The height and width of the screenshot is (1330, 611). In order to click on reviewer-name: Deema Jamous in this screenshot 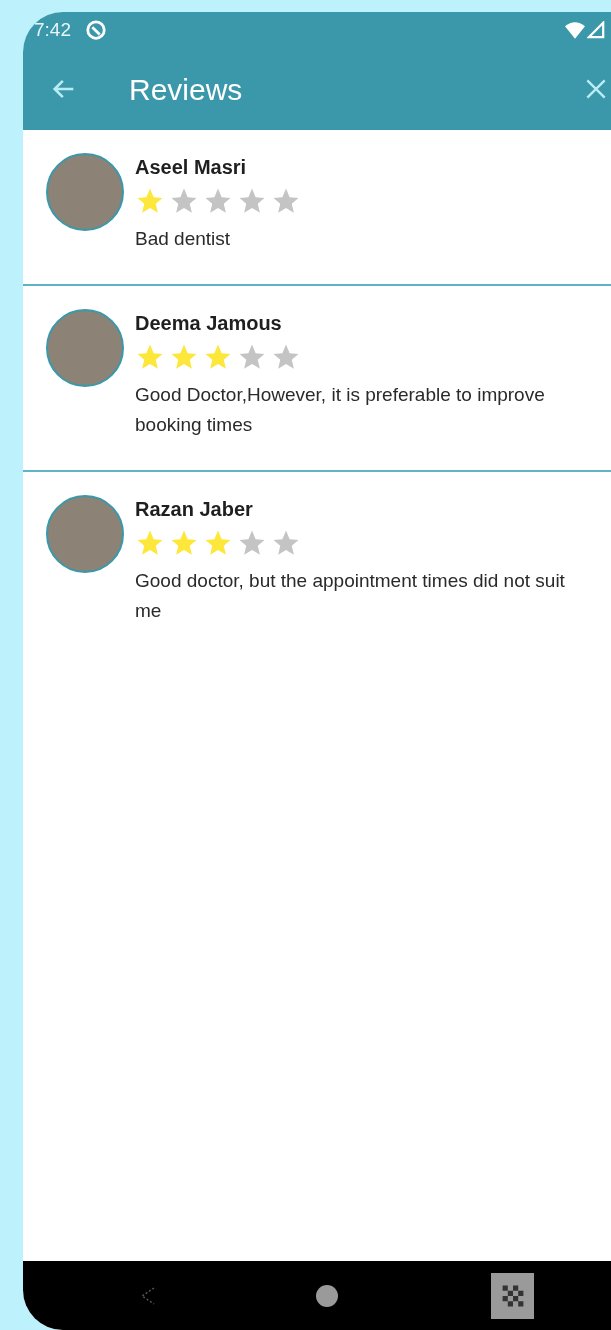, I will do `click(209, 323)`.